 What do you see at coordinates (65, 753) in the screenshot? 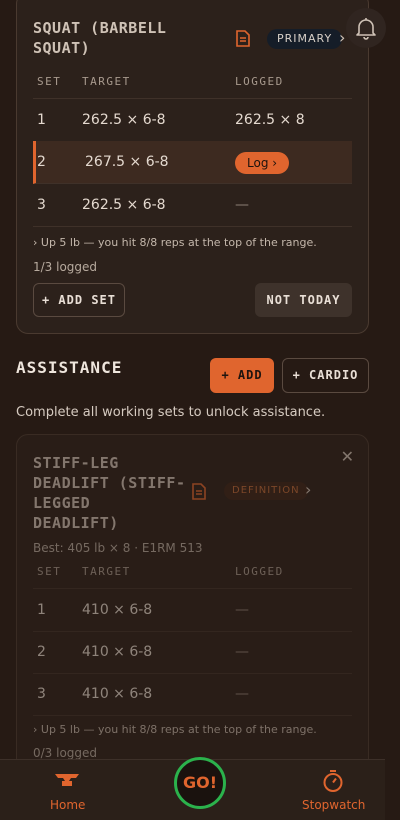
I see `logged-count: 0/3 logged` at bounding box center [65, 753].